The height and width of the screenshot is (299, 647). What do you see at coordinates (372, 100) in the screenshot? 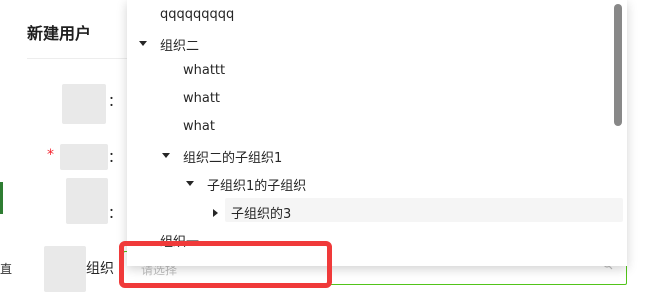
I see `tree-node-whatt: whatt` at bounding box center [372, 100].